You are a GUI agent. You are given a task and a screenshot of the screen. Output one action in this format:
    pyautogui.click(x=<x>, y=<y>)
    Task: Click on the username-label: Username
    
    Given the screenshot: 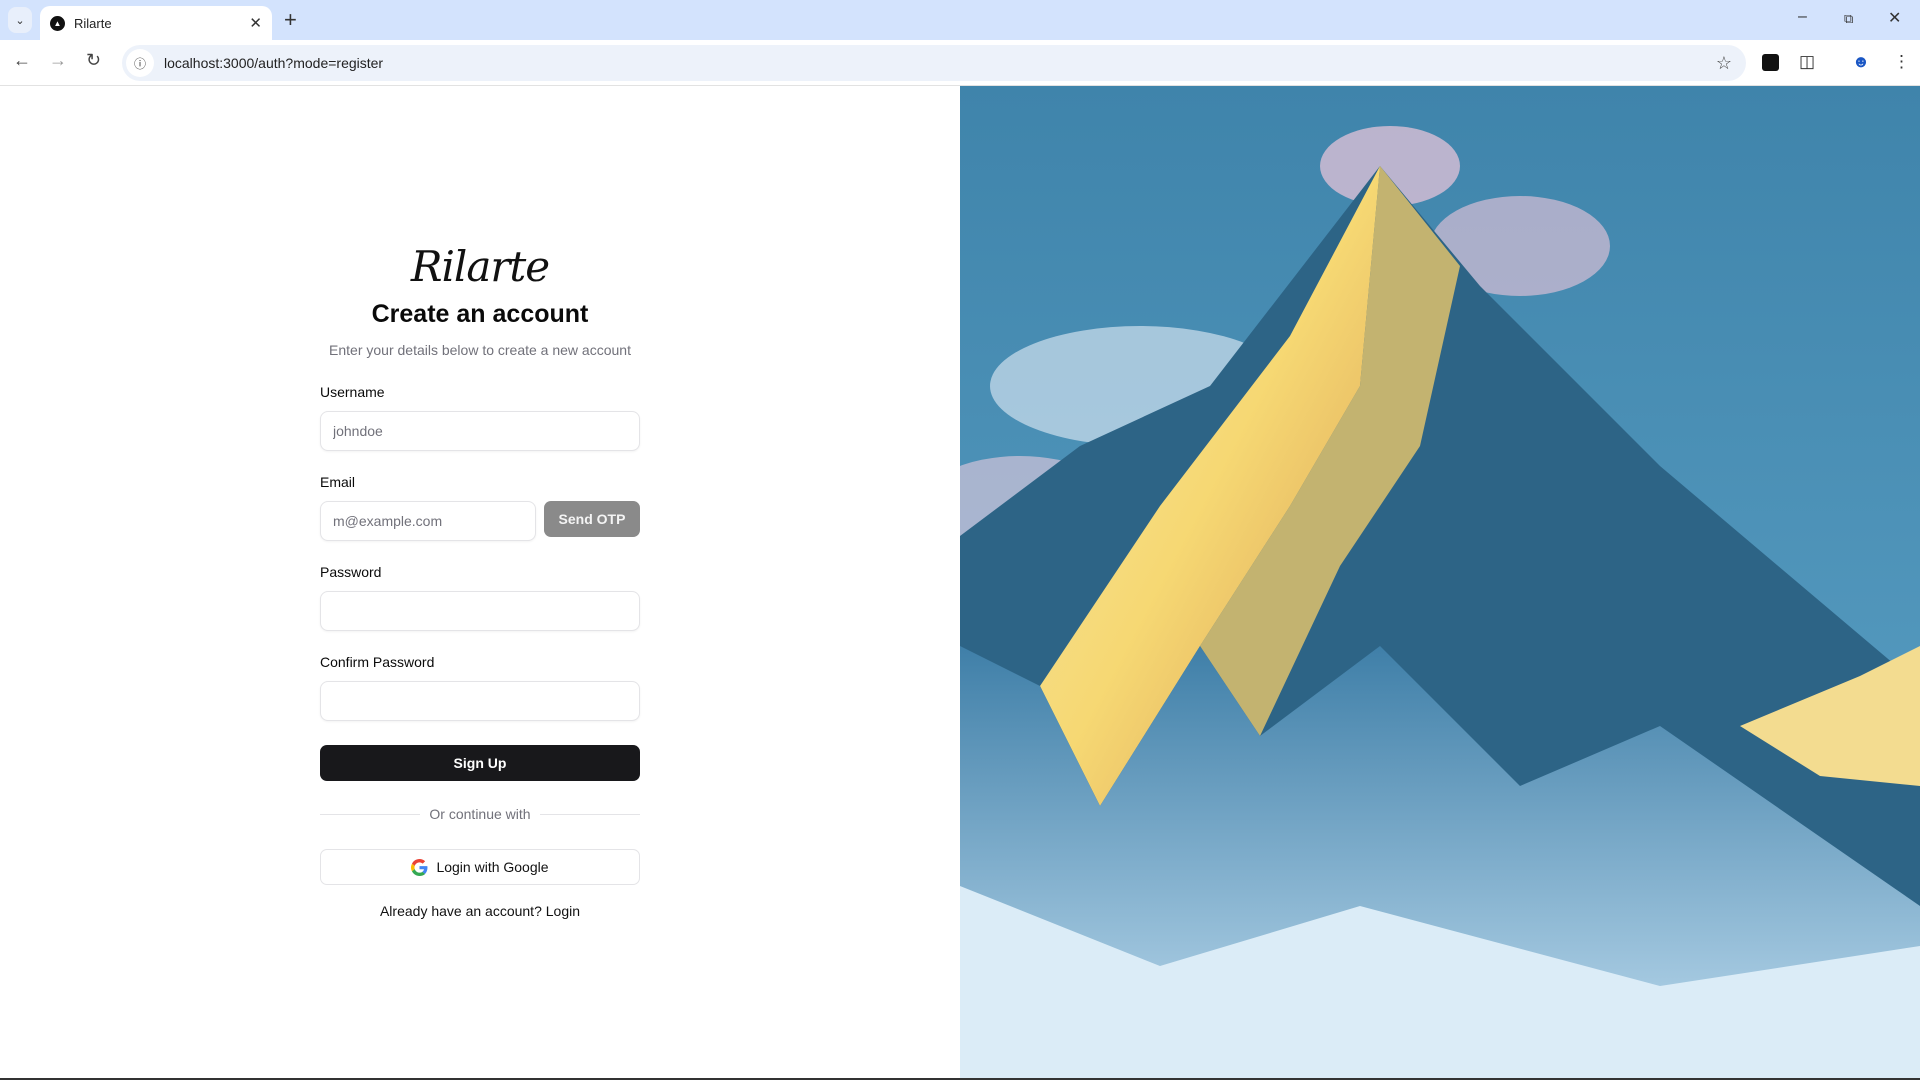 What is the action you would take?
    pyautogui.click(x=352, y=392)
    